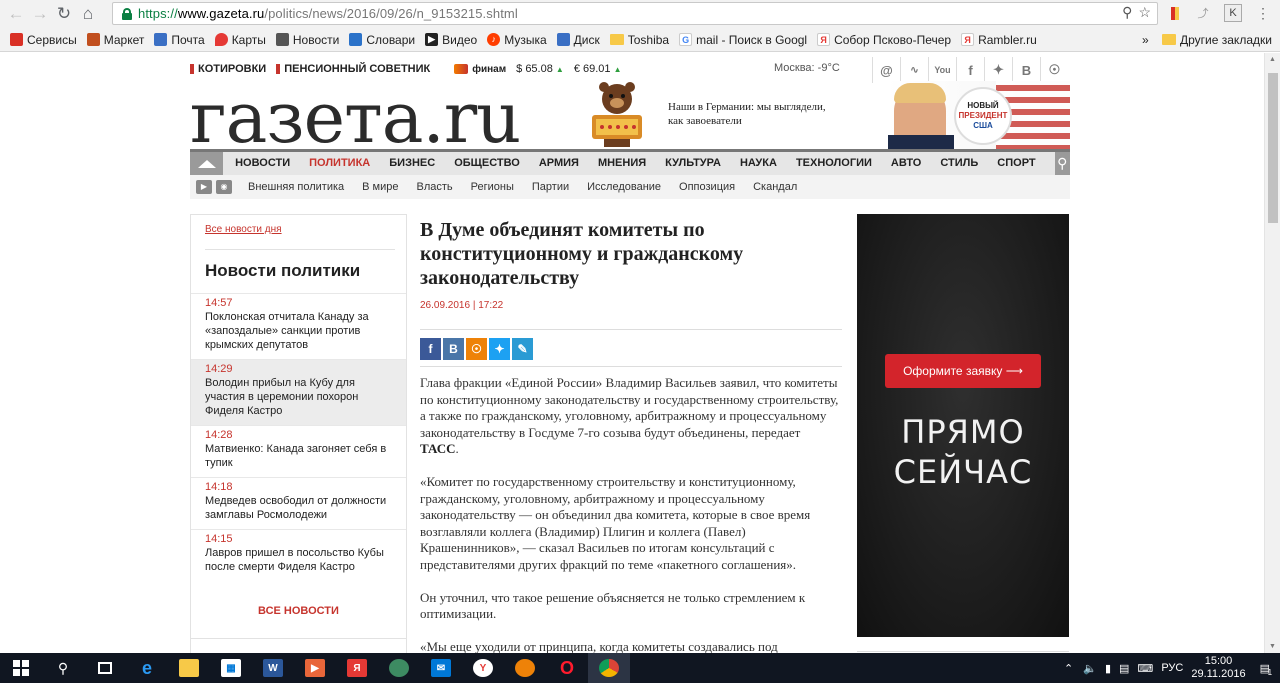  What do you see at coordinates (480, 69) in the screenshot?
I see `finam-logo: финам` at bounding box center [480, 69].